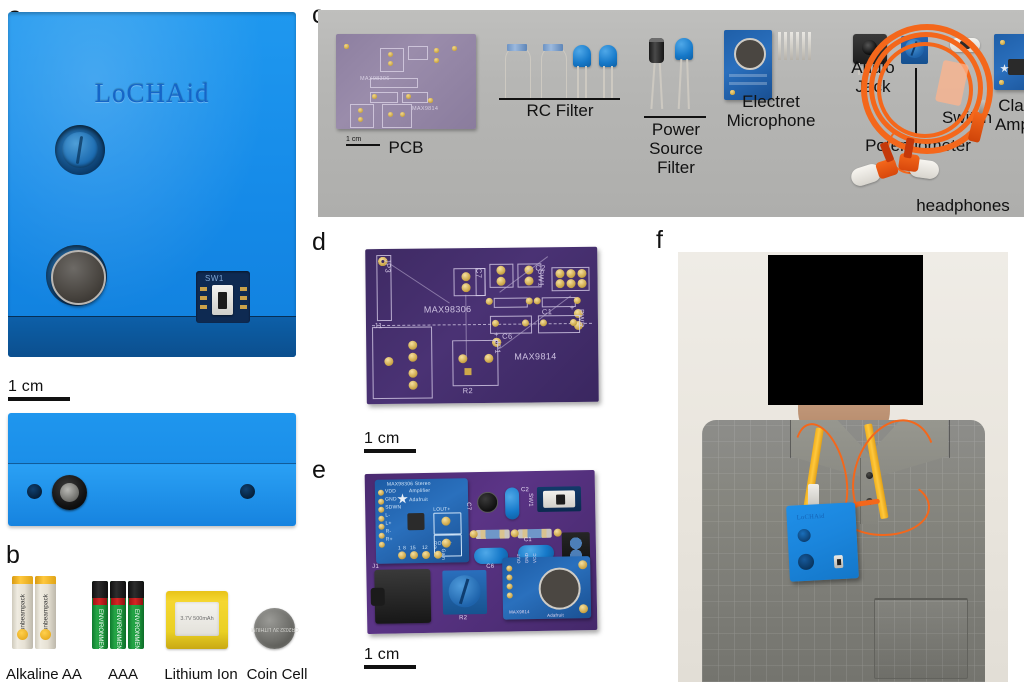  I want to click on breakout-subtitle: Amplifier, so click(419, 491).